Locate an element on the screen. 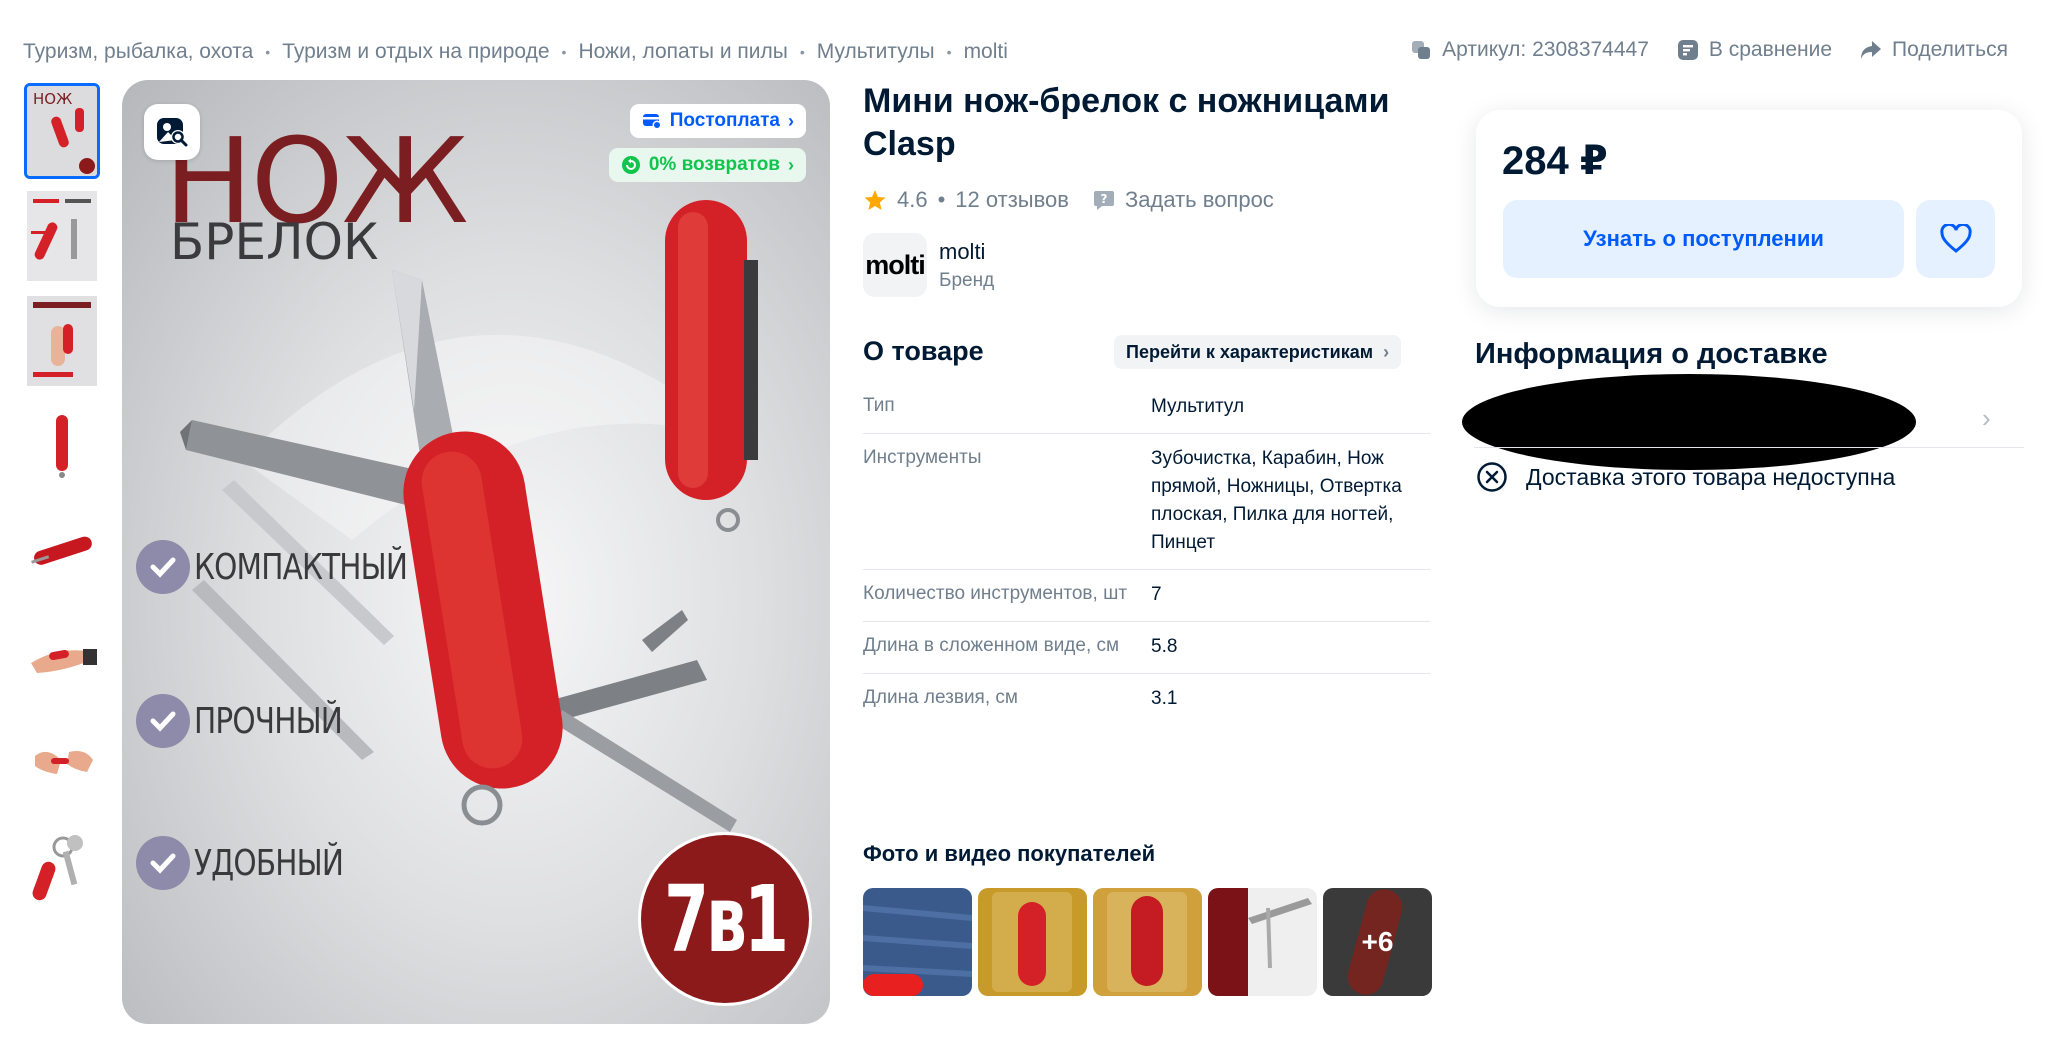 Image resolution: width=2048 pixels, height=1056 pixels. breadcrumb-item: Ножи, лопаты и пилы is located at coordinates (682, 52).